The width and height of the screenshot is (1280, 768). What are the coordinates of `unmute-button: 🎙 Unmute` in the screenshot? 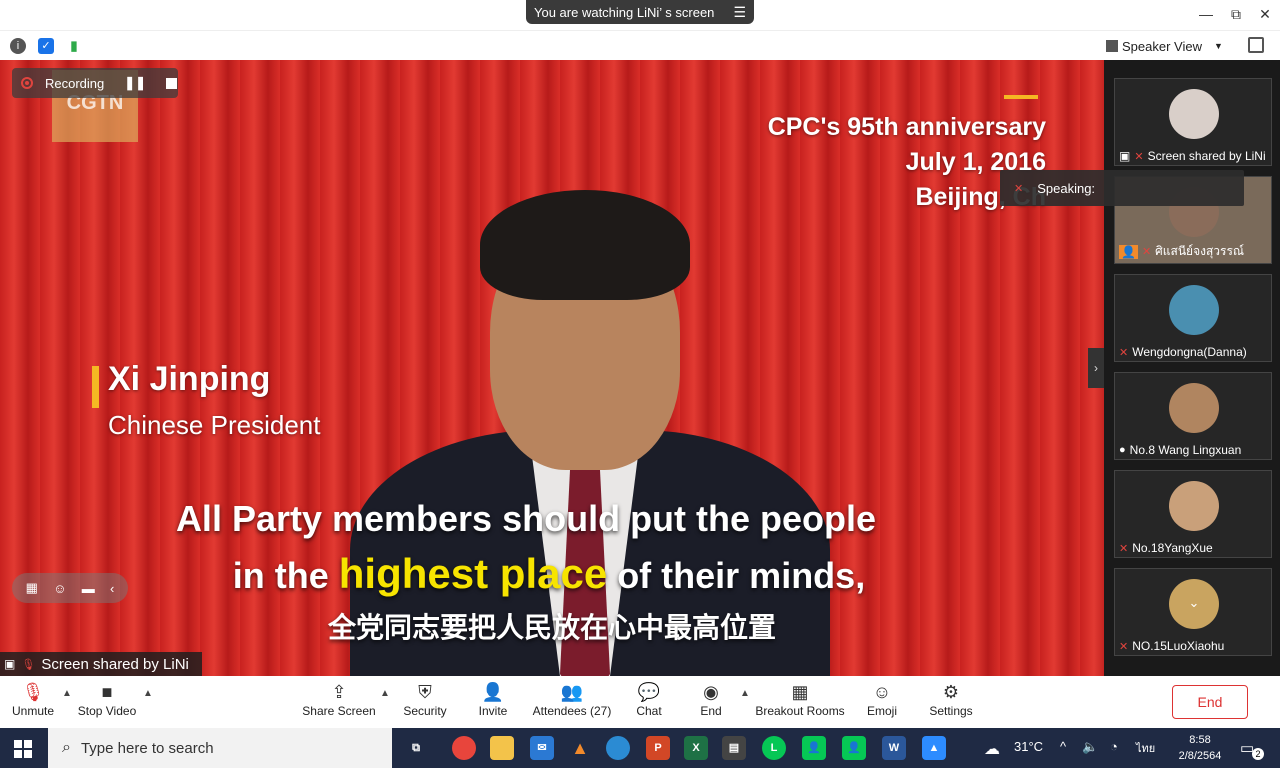 It's located at (33, 700).